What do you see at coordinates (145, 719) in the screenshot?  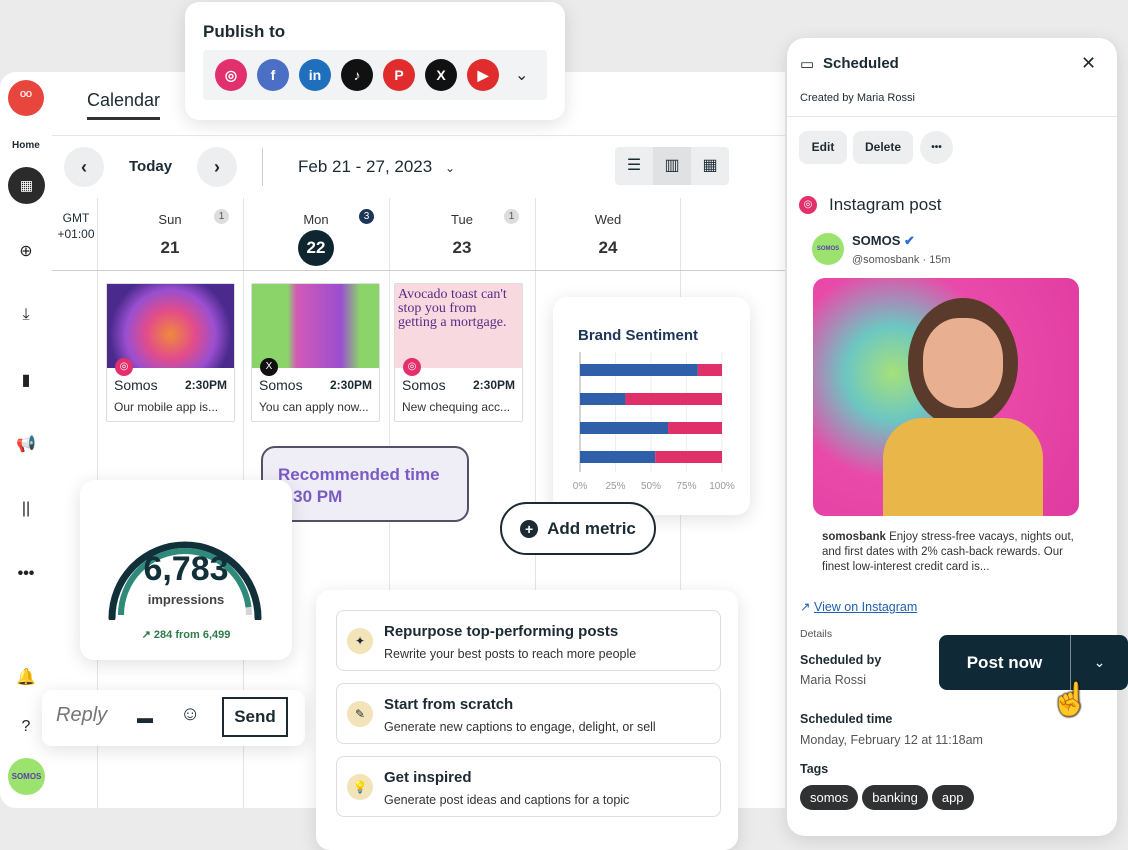 I see `comment-icon: ▬` at bounding box center [145, 719].